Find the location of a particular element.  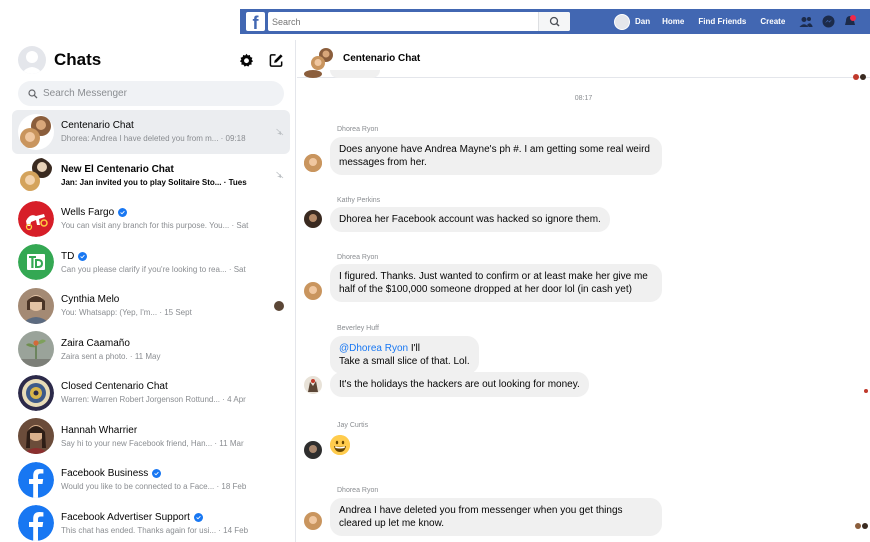

notifications-icon is located at coordinates (850, 22).